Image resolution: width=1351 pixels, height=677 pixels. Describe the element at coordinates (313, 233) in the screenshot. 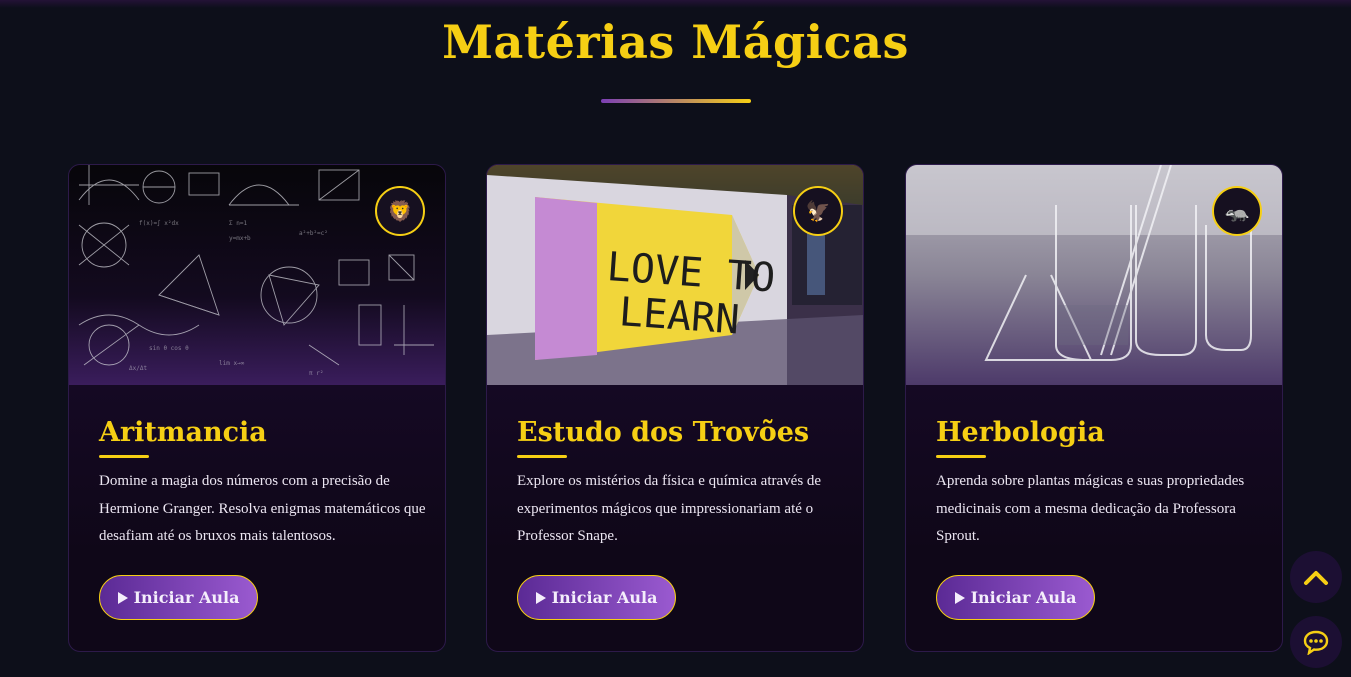

I see `svg-text: a²+b²=c²` at that location.